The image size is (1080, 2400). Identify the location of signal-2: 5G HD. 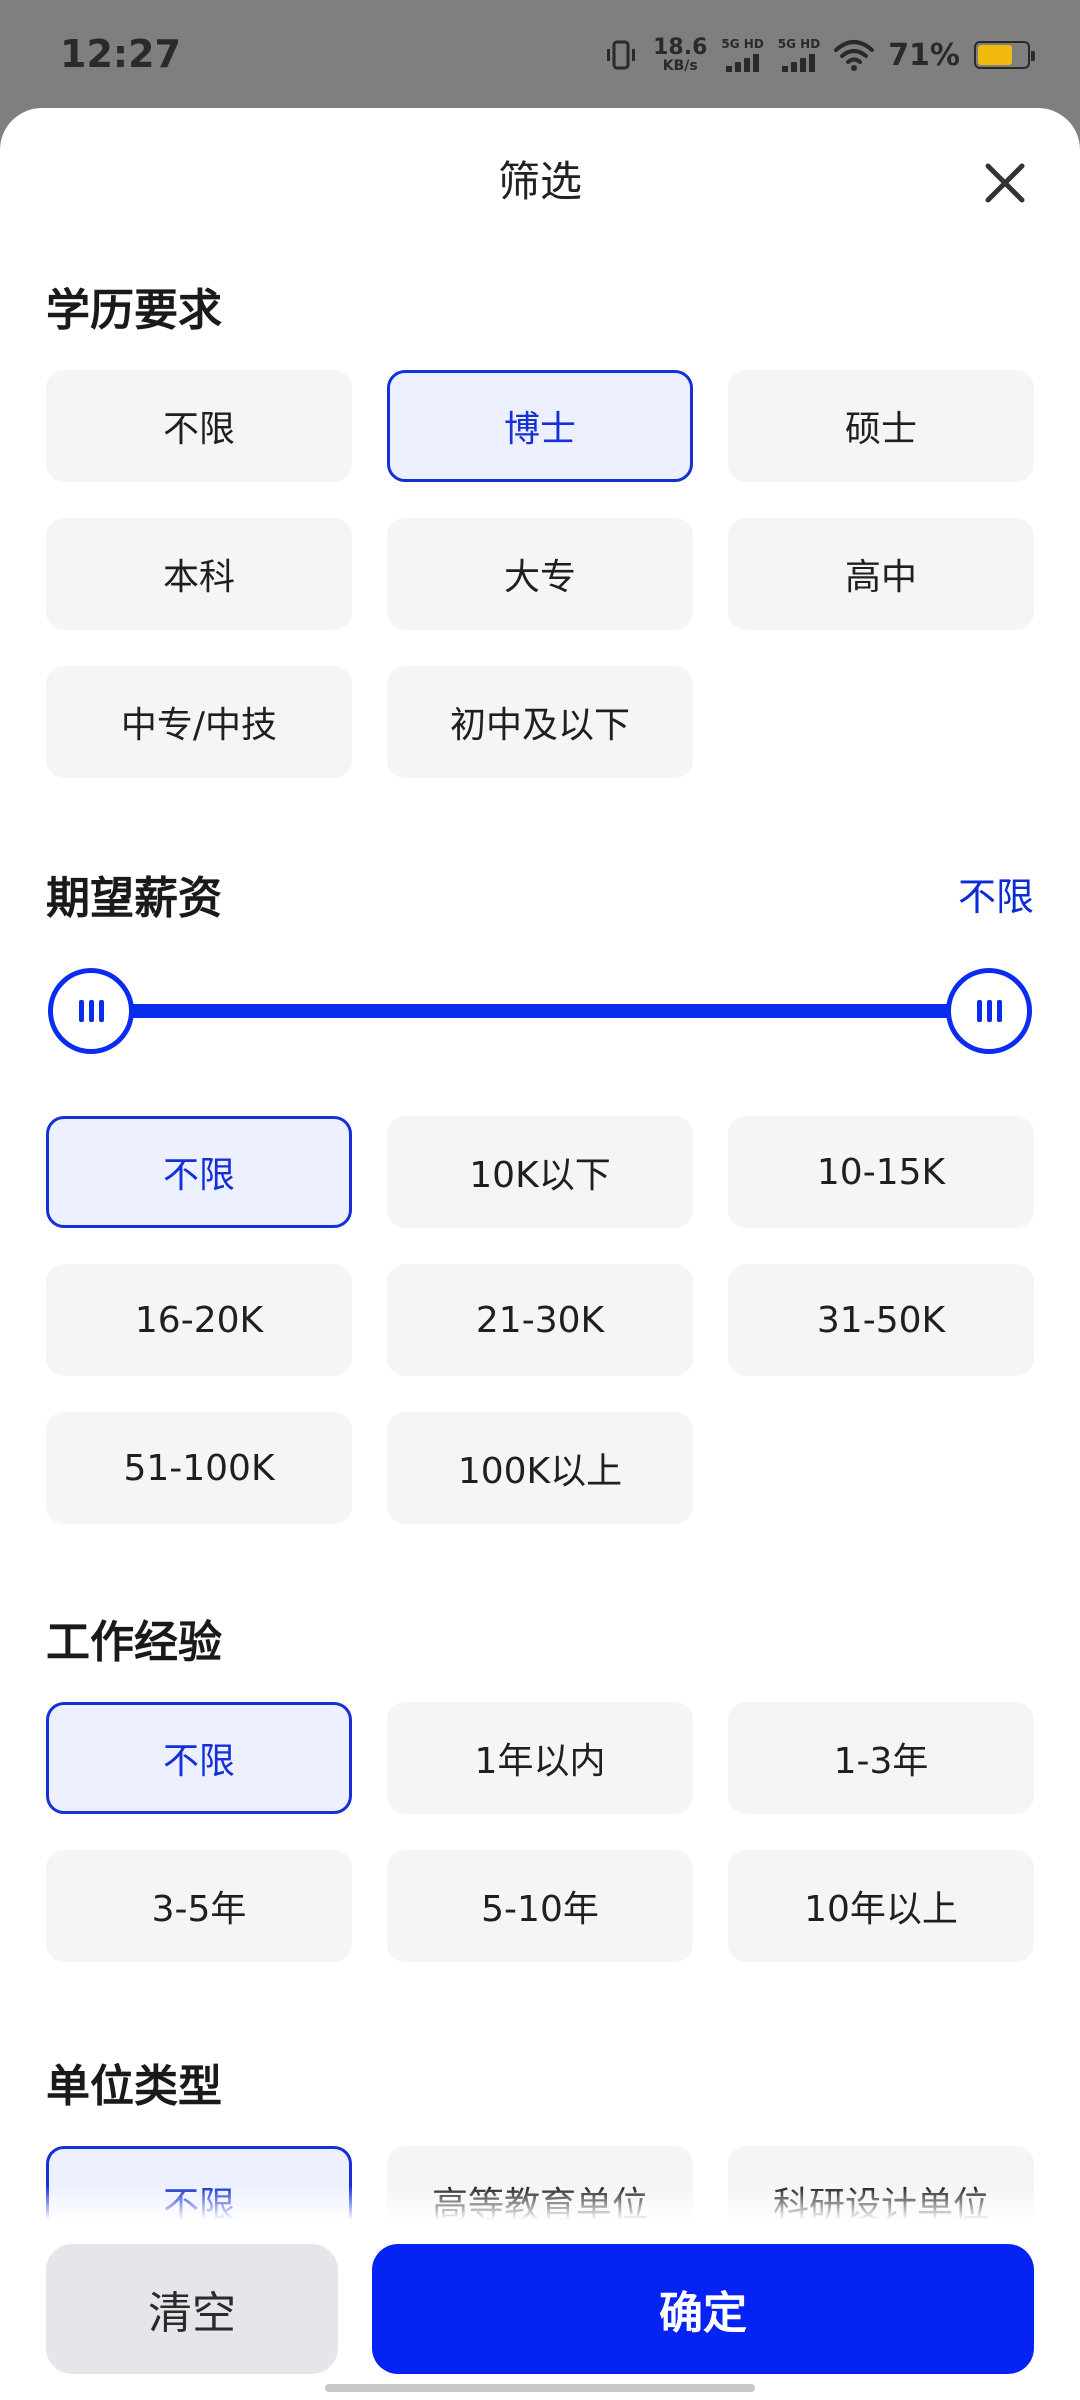
(799, 55).